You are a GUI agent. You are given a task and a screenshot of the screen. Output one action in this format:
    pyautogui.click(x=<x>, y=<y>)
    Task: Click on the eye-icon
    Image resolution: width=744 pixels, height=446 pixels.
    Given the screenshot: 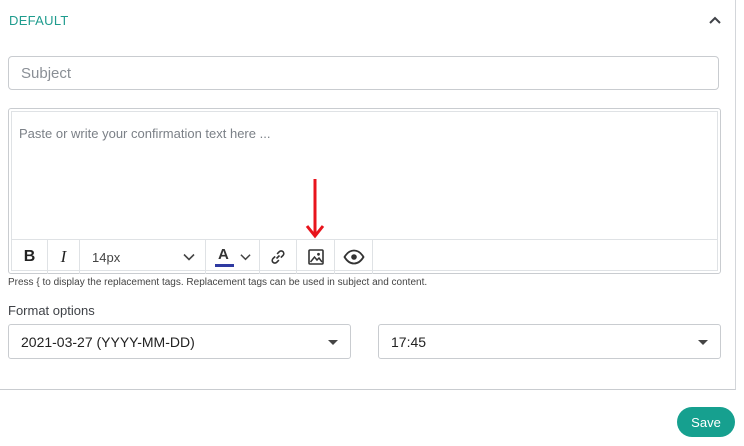 What is the action you would take?
    pyautogui.click(x=353, y=257)
    